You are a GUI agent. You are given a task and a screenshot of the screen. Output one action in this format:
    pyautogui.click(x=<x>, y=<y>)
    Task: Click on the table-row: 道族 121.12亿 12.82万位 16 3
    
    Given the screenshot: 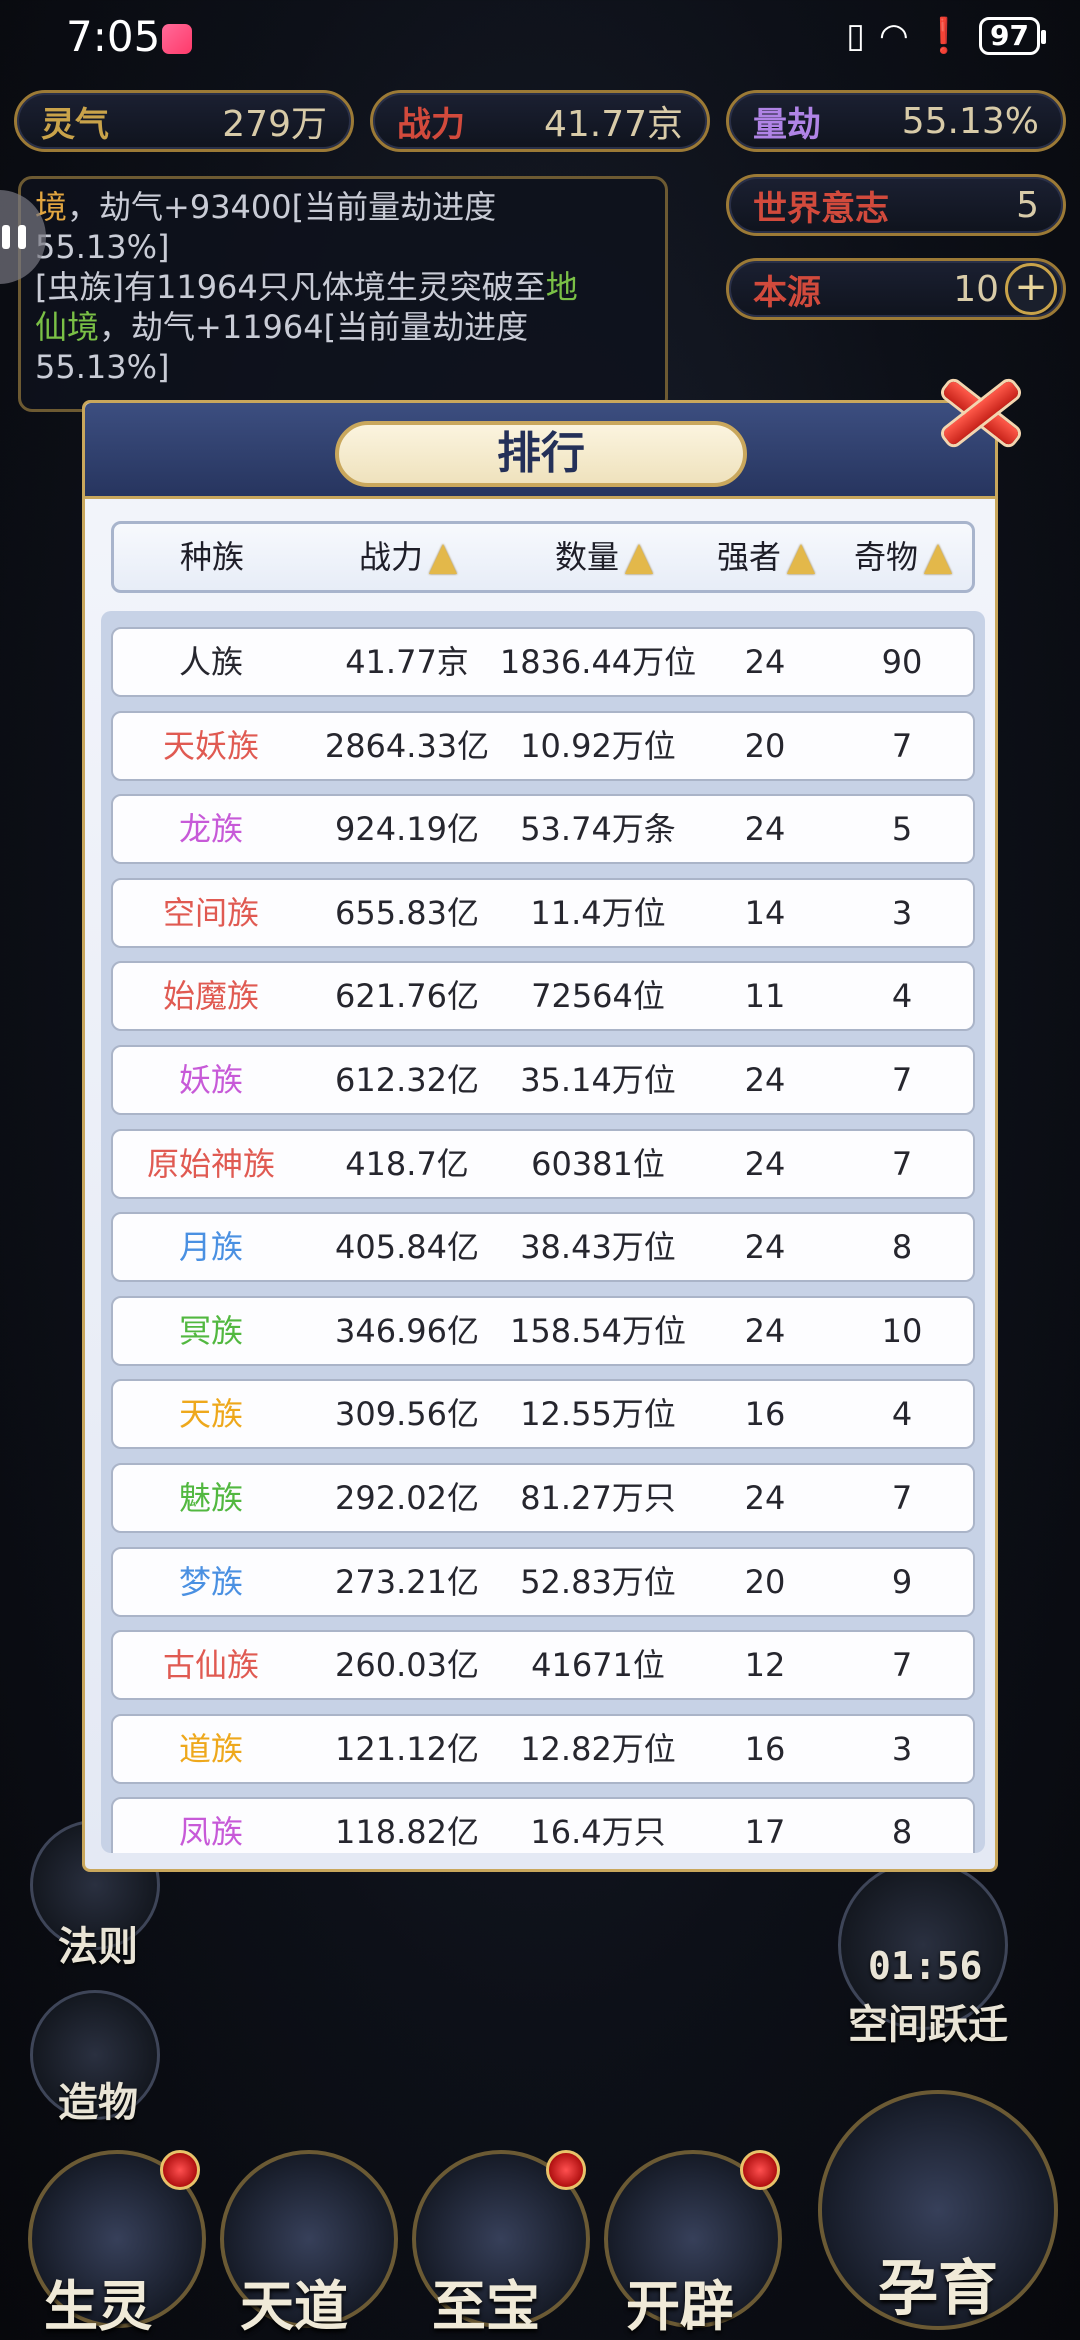 What is the action you would take?
    pyautogui.click(x=543, y=1748)
    